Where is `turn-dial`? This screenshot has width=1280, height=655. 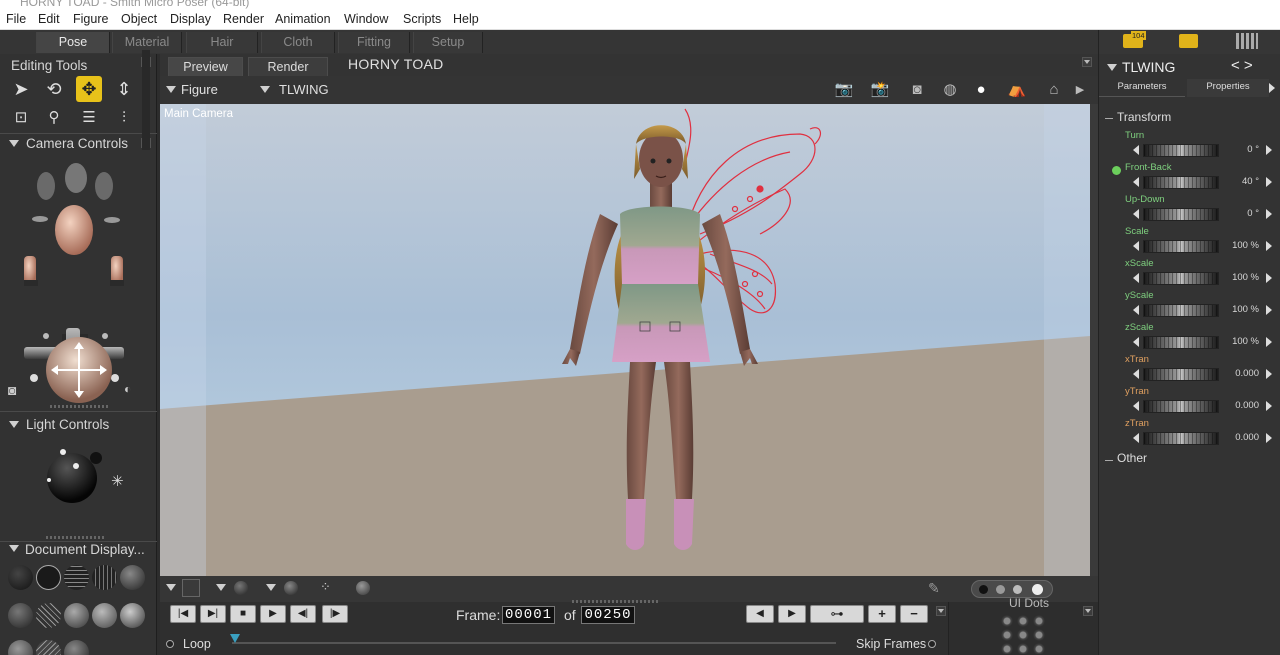
turn-dial is located at coordinates (1181, 150).